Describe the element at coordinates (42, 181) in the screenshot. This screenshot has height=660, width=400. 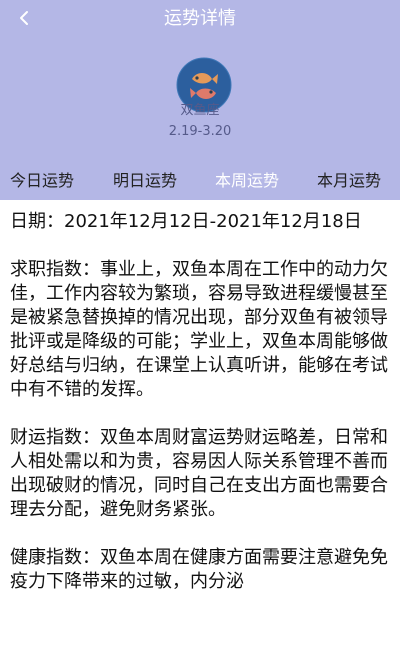
I see `tab-today: 今日运势` at that location.